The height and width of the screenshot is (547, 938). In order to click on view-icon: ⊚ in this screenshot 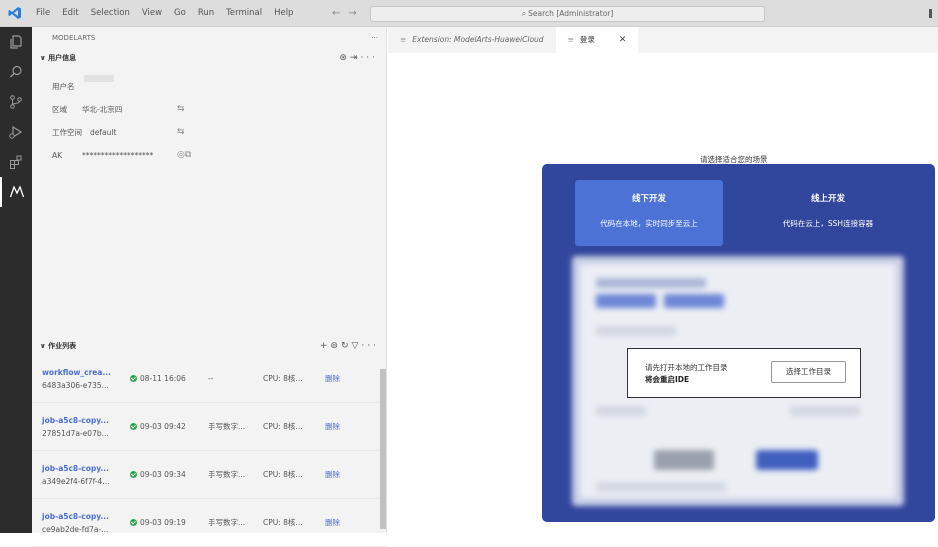, I will do `click(335, 346)`.